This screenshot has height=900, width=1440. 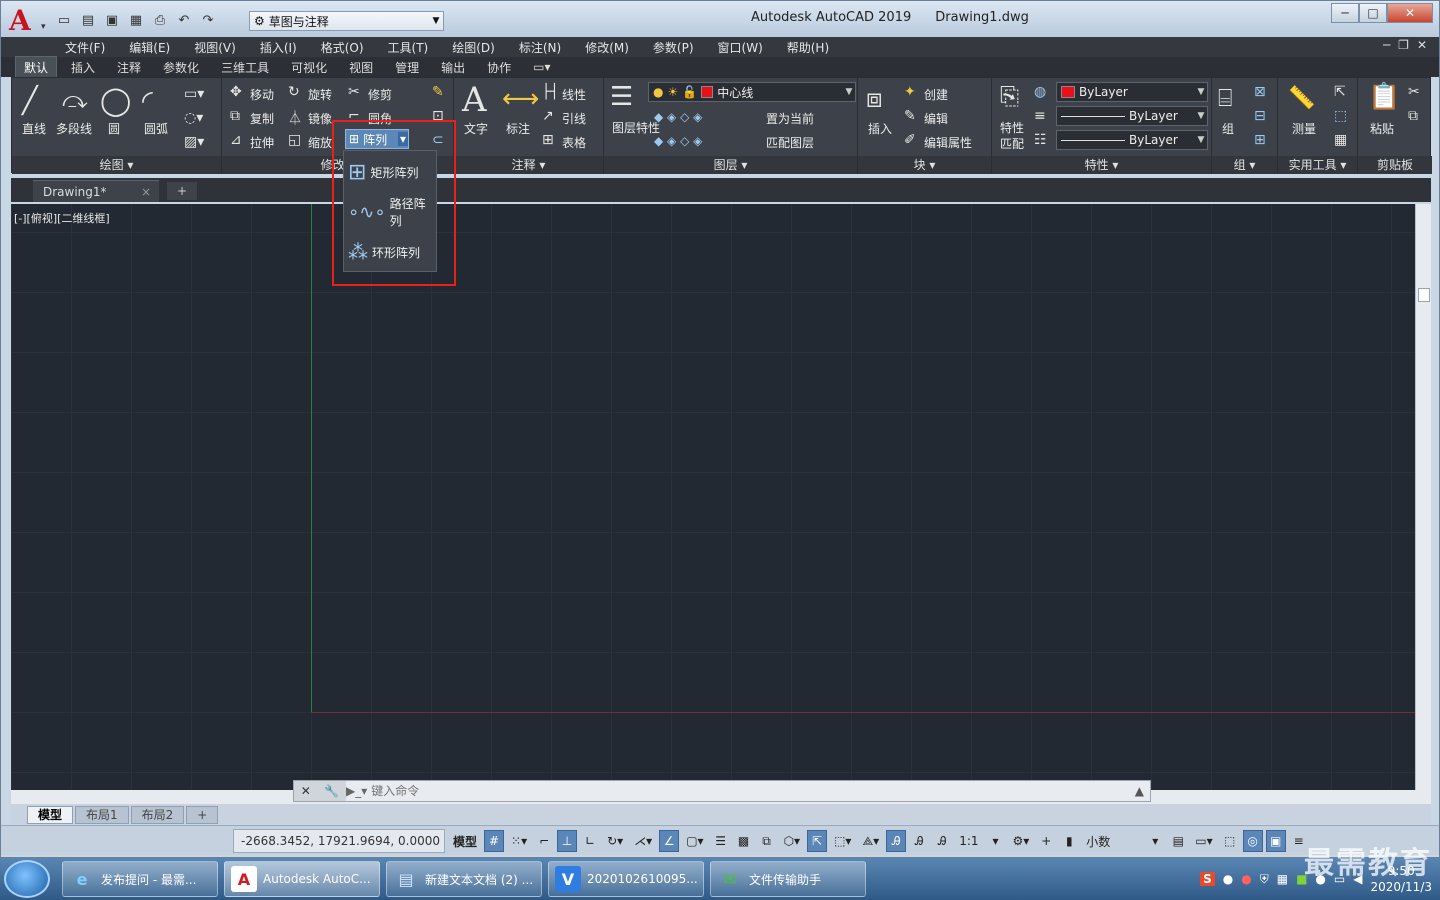 I want to click on scale-button: 缩放, so click(x=320, y=142).